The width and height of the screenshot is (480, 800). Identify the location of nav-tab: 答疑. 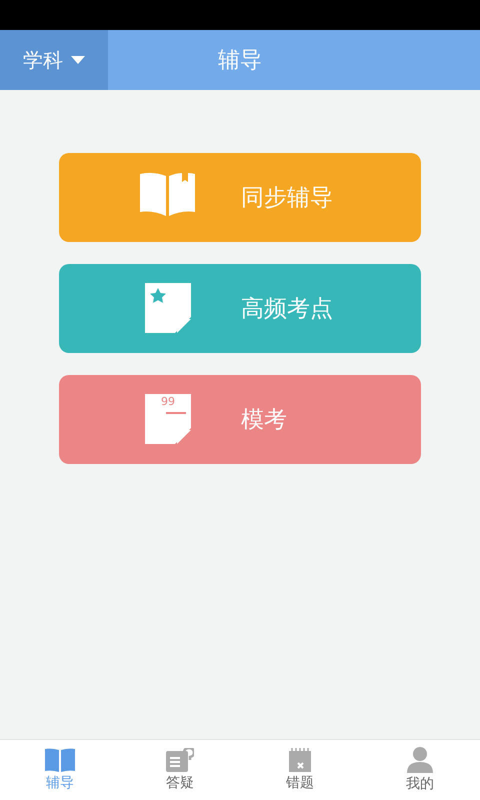
(180, 770).